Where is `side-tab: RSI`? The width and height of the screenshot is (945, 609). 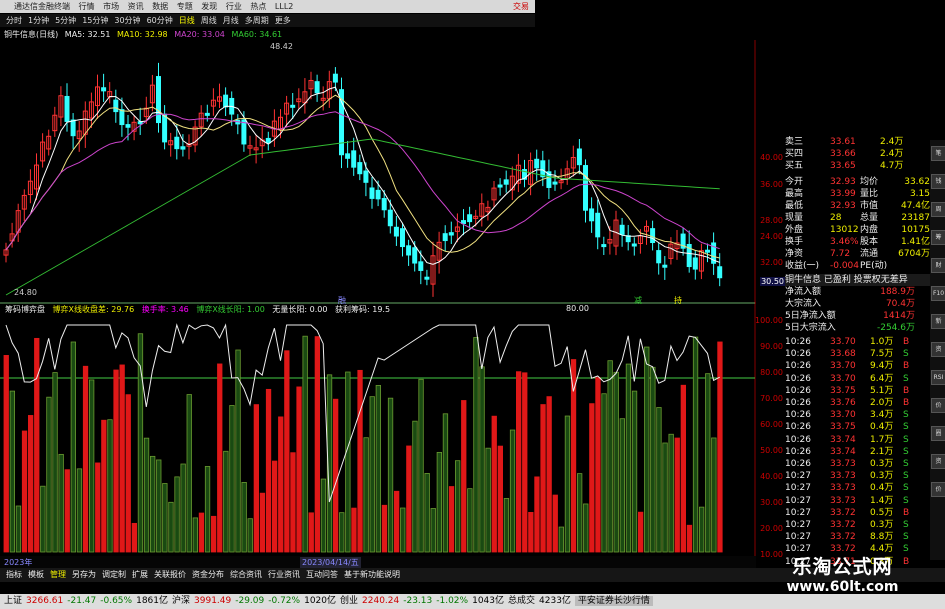 side-tab: RSI is located at coordinates (938, 377).